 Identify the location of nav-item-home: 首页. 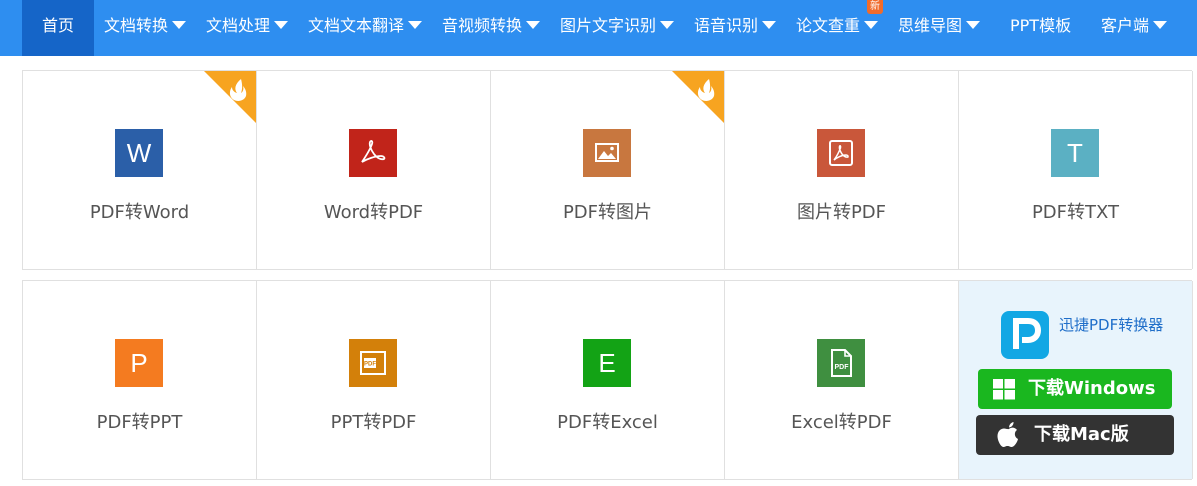
(58, 28).